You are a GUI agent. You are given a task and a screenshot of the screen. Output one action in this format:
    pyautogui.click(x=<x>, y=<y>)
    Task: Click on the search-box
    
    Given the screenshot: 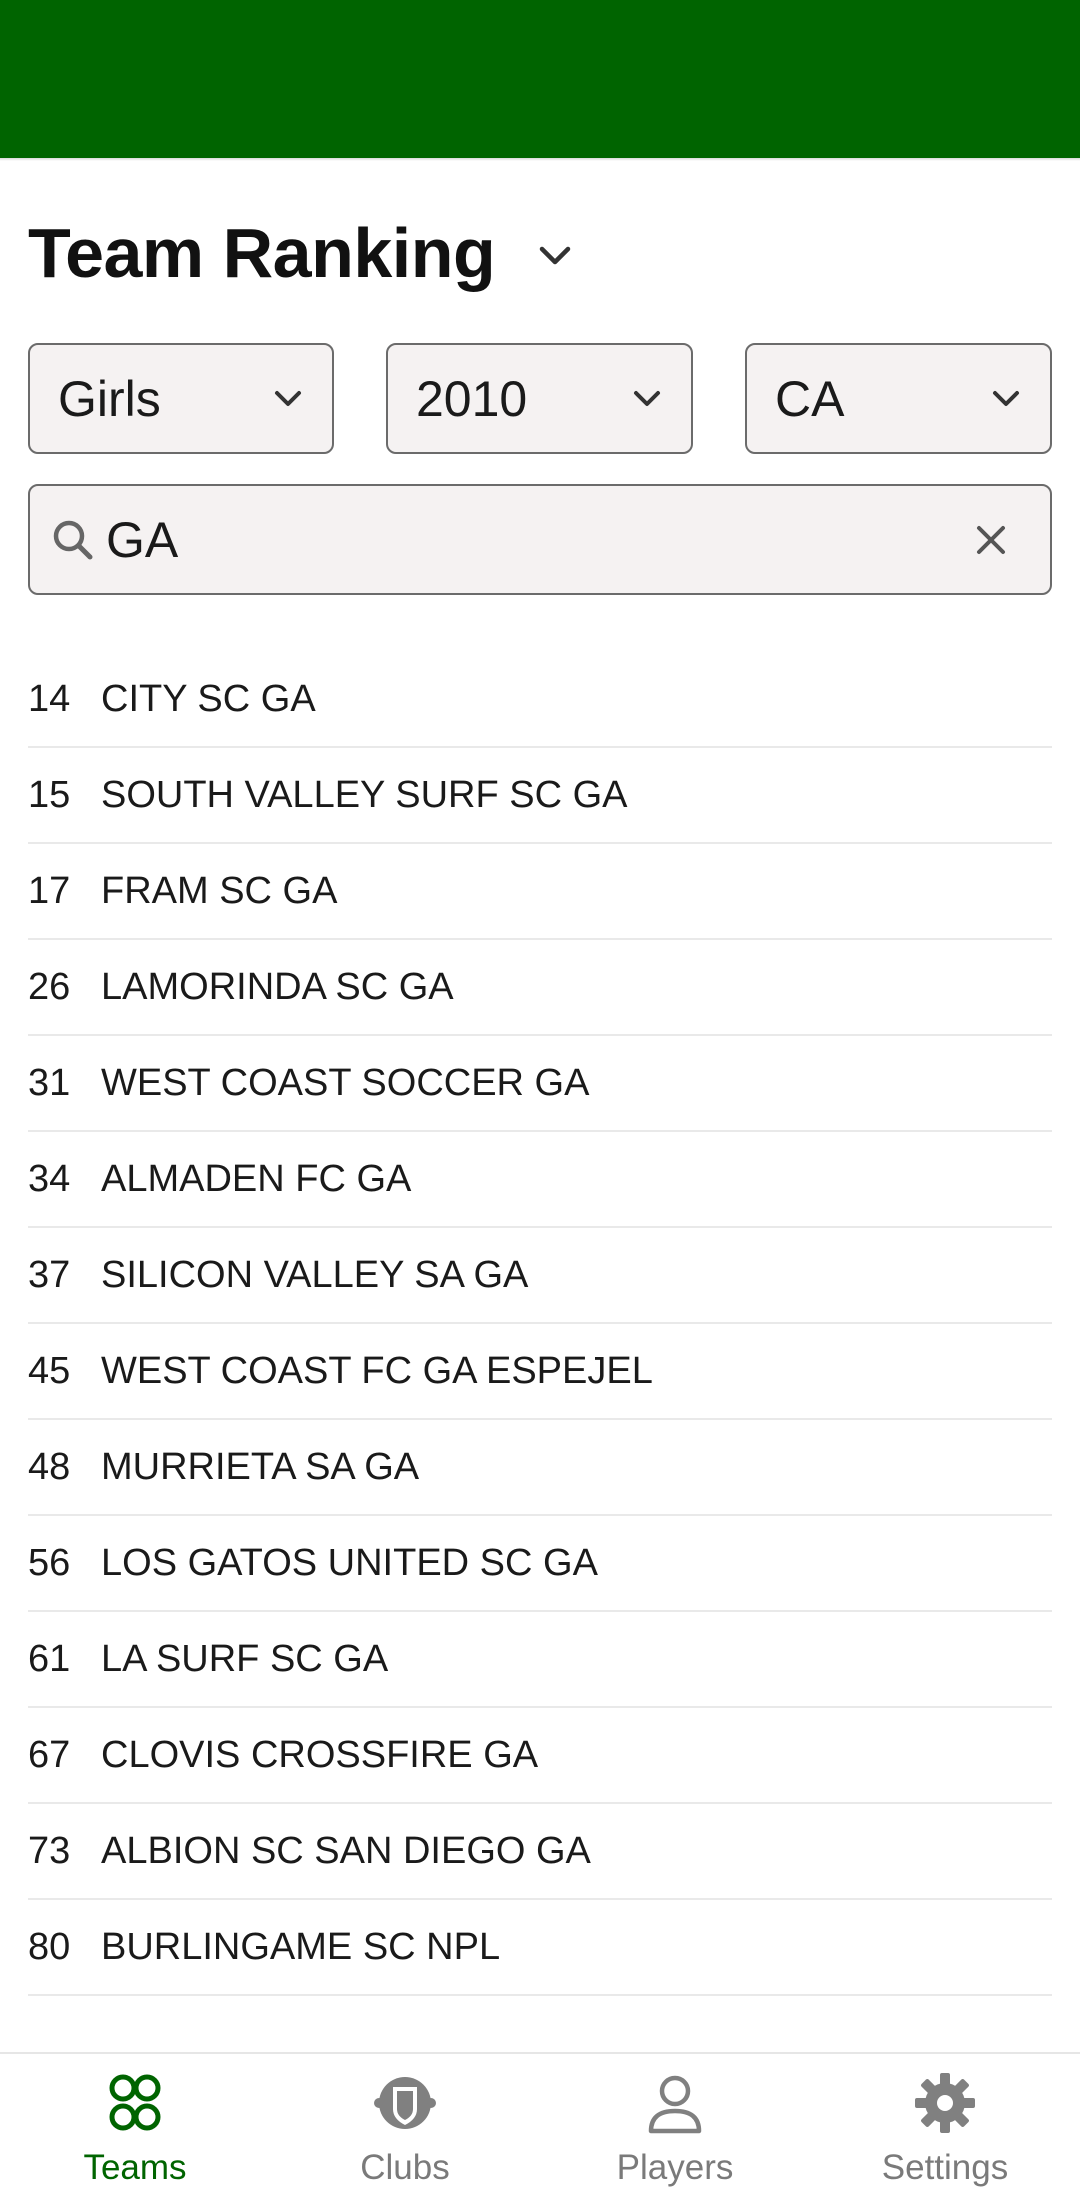 What is the action you would take?
    pyautogui.click(x=540, y=539)
    